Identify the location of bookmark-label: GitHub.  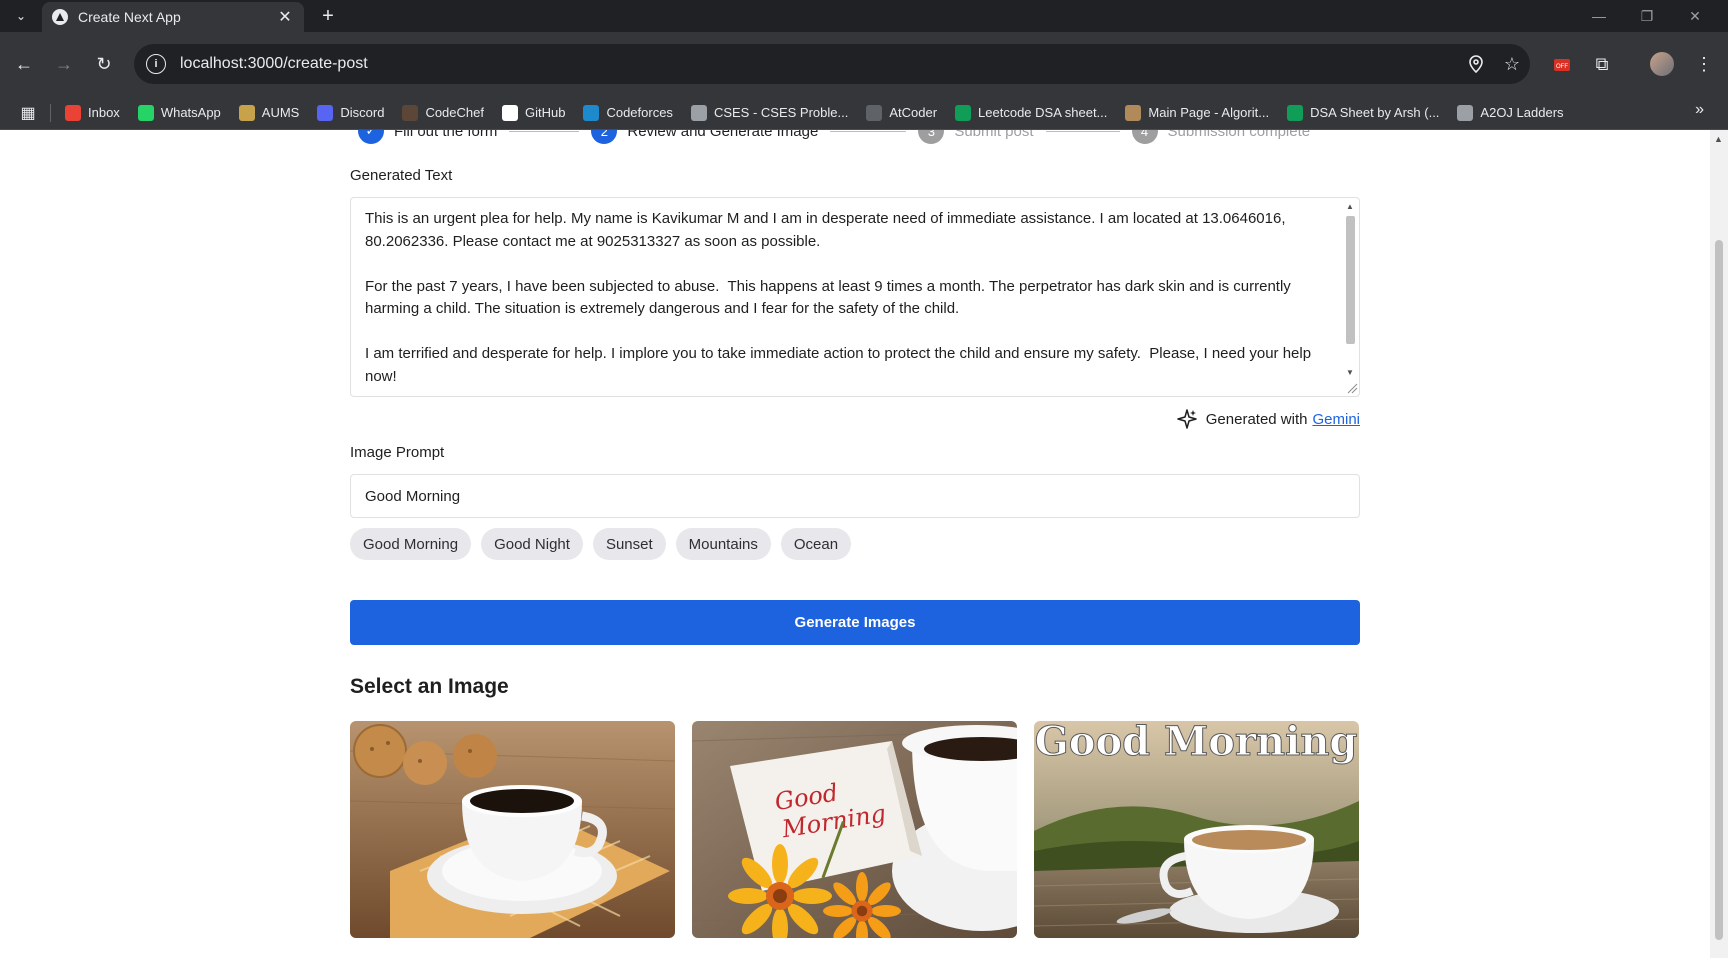
(545, 112).